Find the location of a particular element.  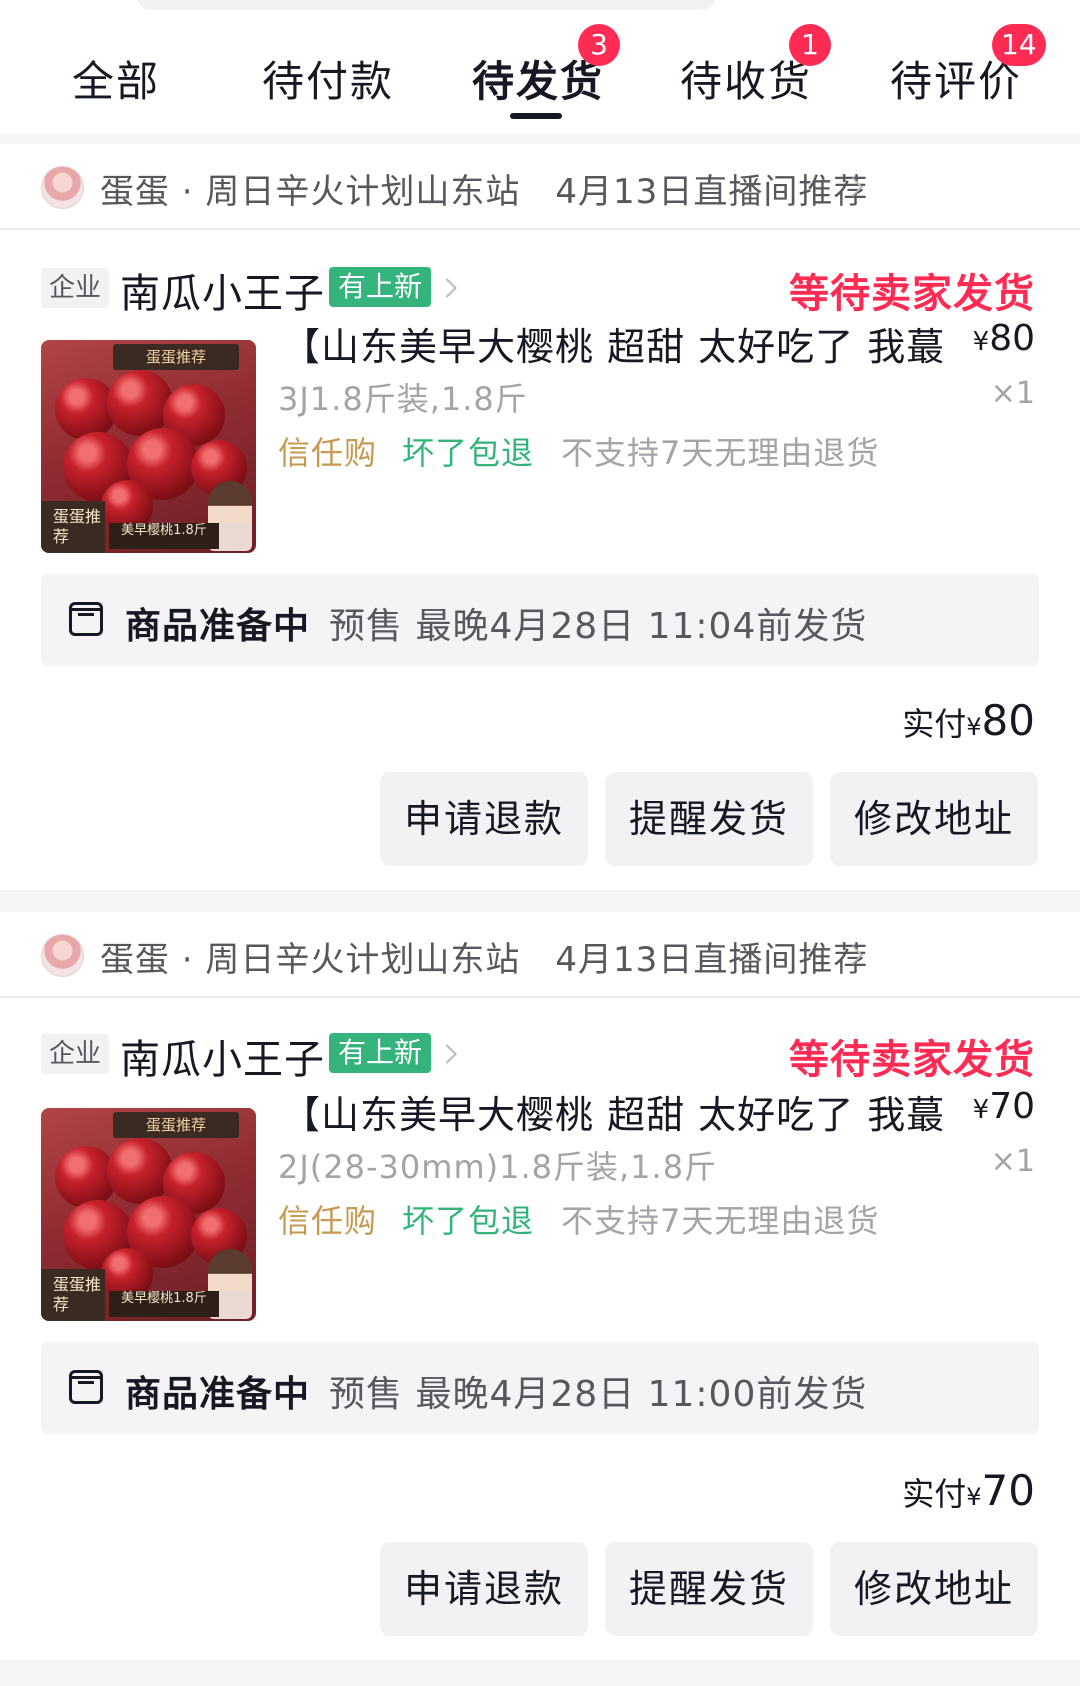

unit-price: ¥80 is located at coordinates (1003, 338).